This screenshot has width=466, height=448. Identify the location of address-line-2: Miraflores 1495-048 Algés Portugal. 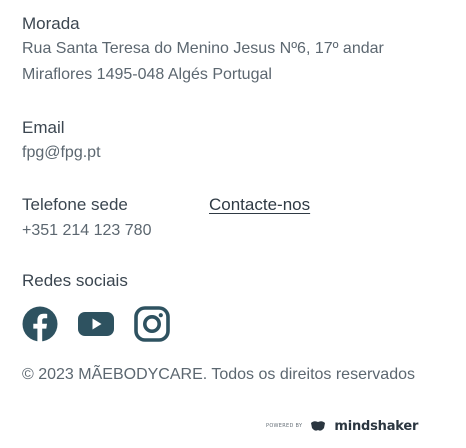
(147, 74).